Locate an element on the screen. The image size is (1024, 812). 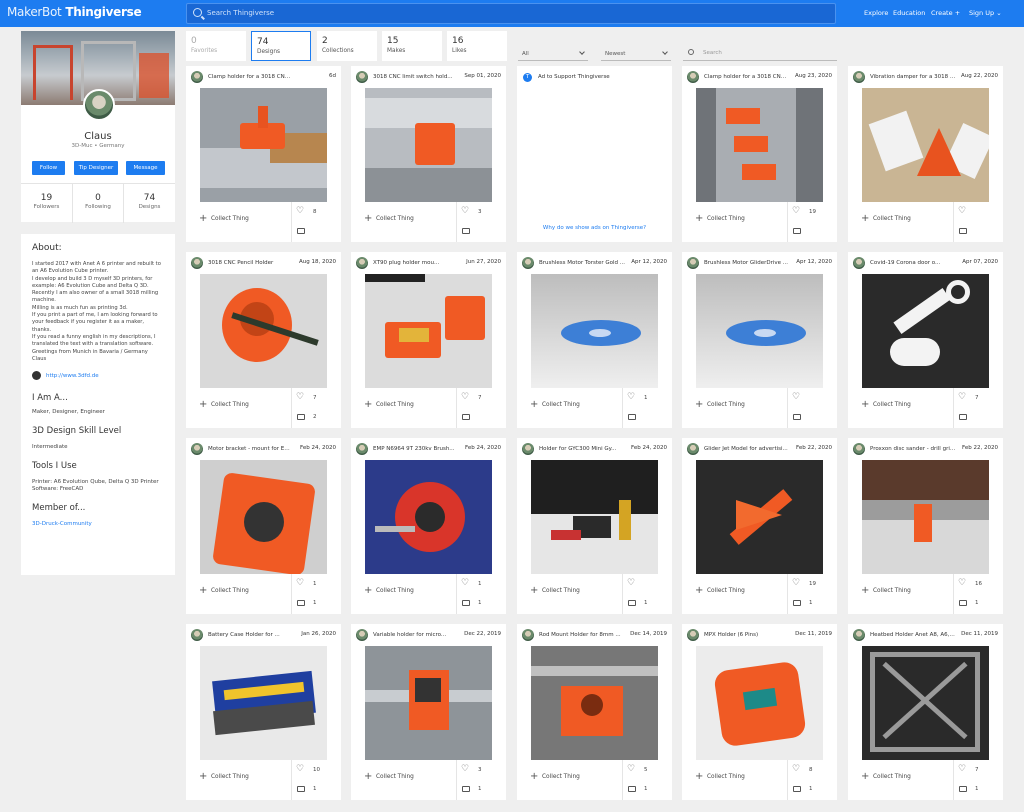
nav-education: Education is located at coordinates (909, 13).